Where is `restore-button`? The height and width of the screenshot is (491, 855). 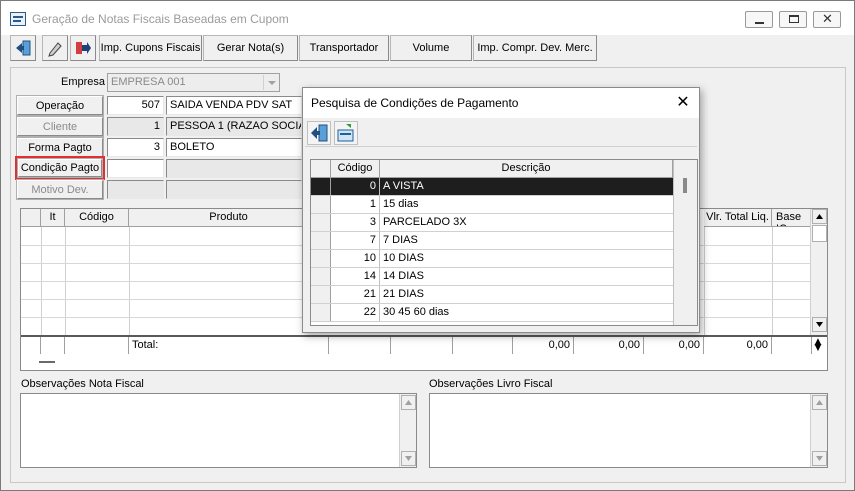 restore-button is located at coordinates (793, 19).